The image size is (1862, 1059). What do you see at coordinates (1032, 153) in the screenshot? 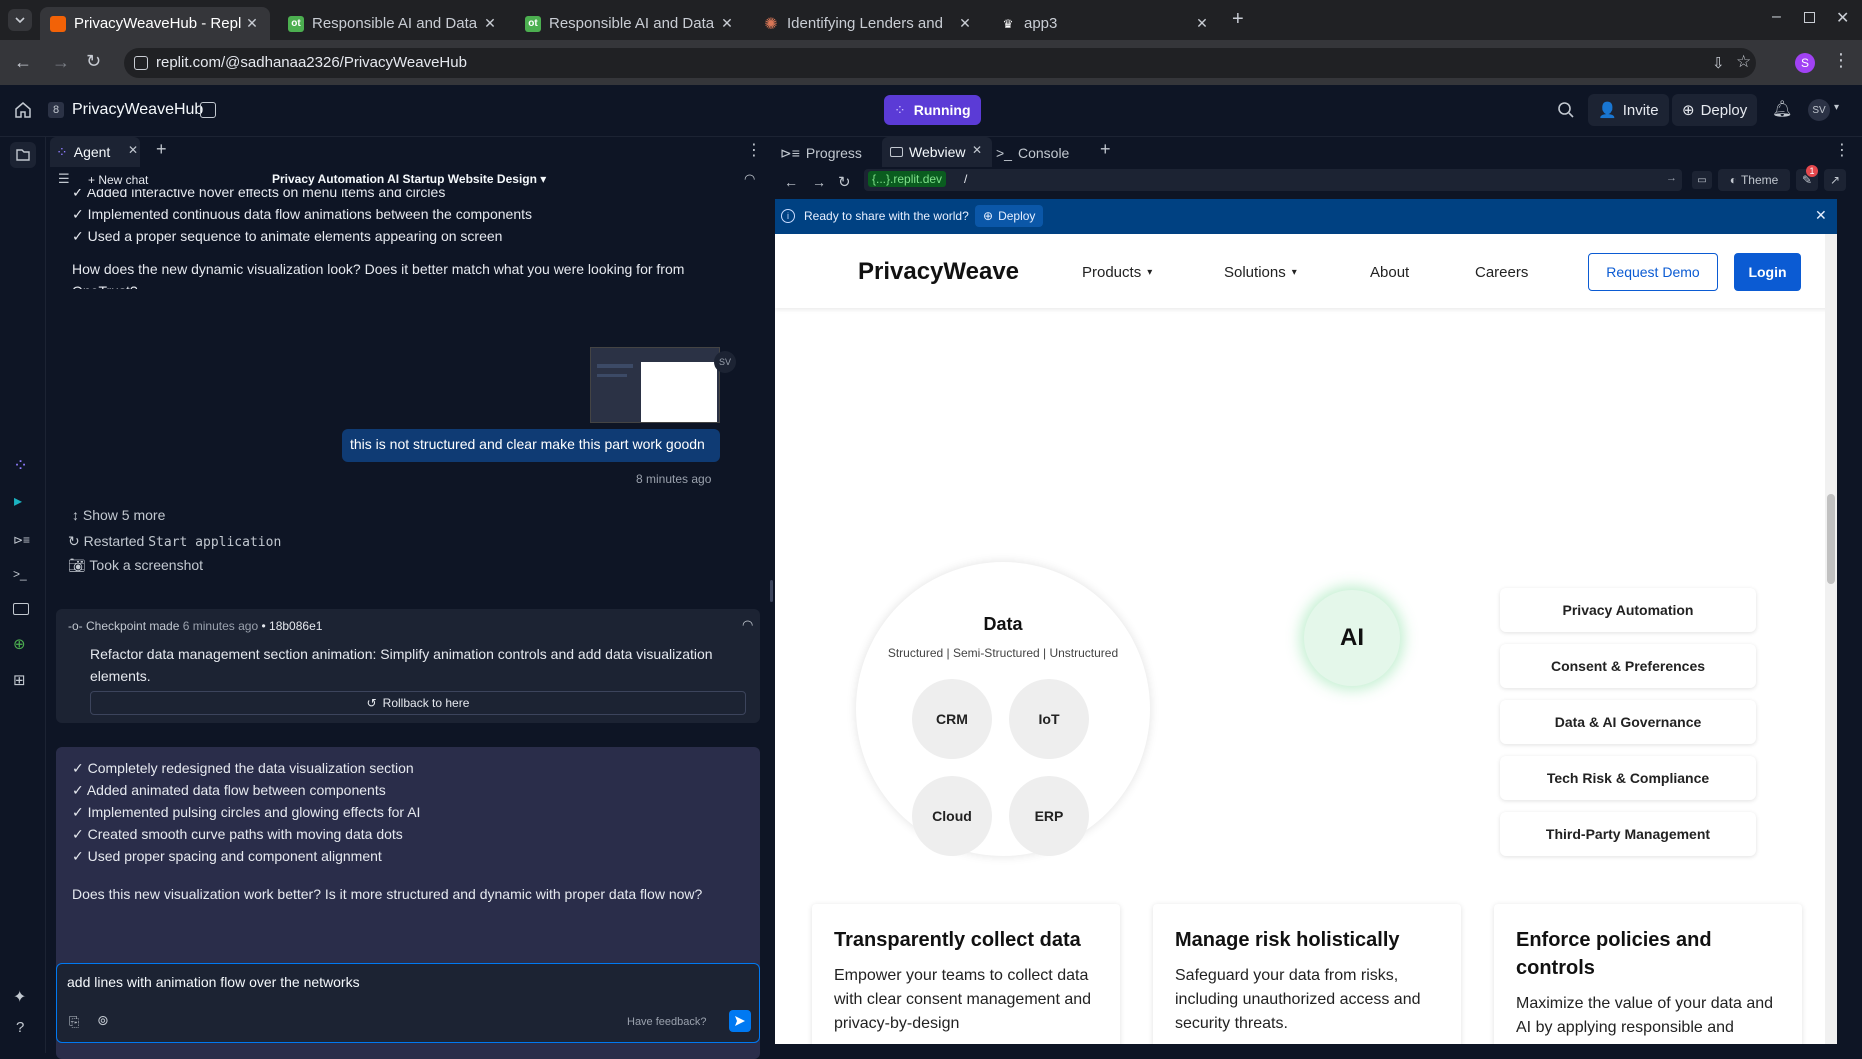
I see `tab-console: >_ Console` at bounding box center [1032, 153].